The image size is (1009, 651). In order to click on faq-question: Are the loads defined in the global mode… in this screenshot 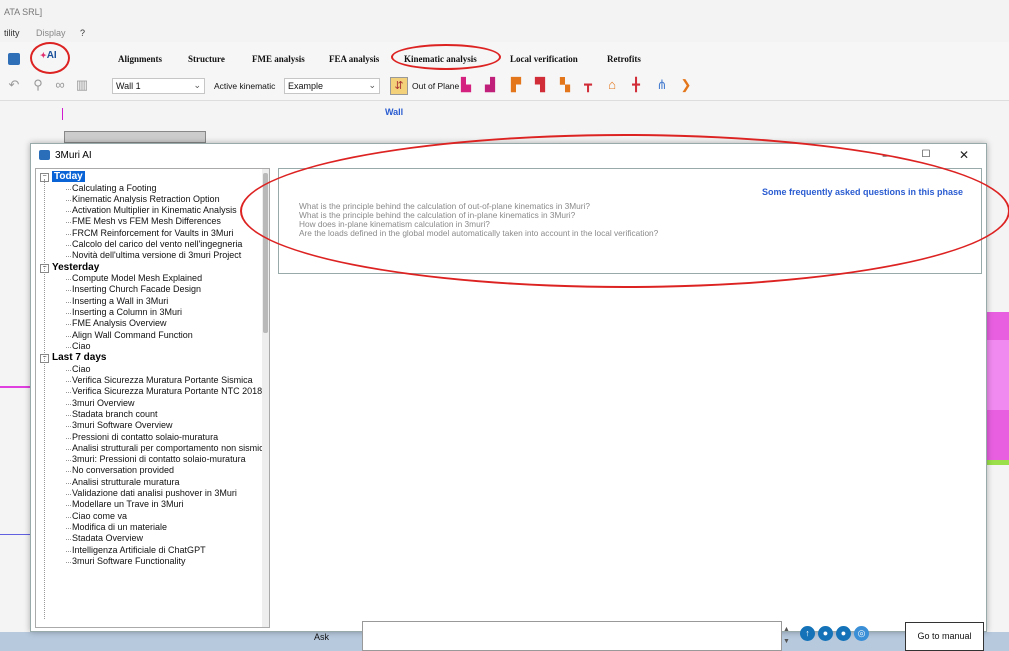, I will do `click(478, 233)`.